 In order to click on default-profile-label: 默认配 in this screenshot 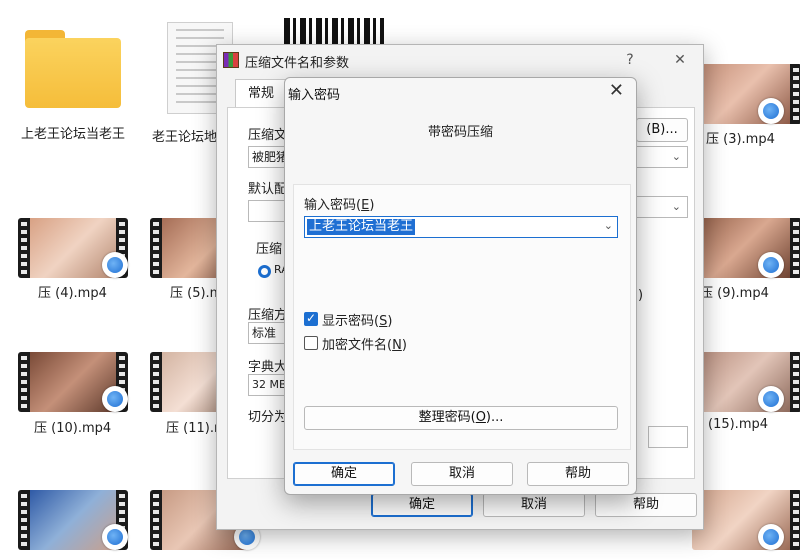, I will do `click(268, 189)`.